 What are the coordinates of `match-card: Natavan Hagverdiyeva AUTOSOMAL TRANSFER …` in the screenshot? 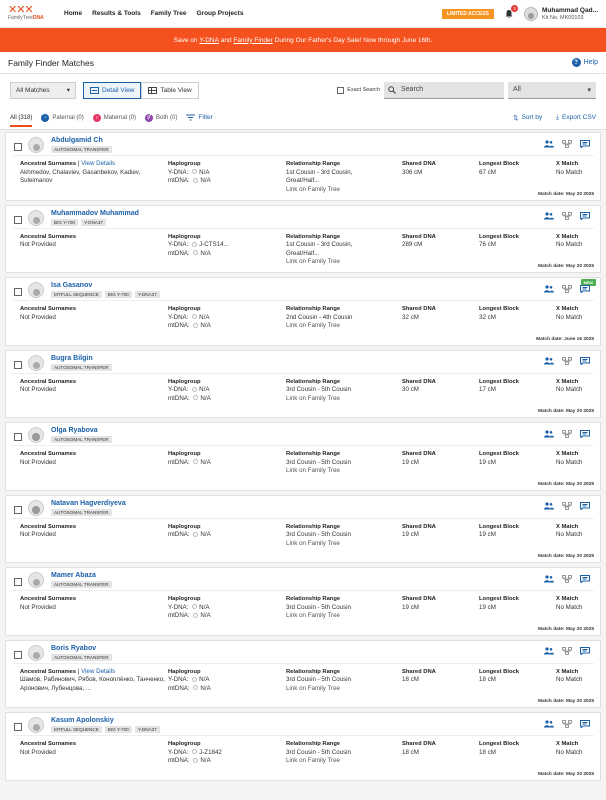 It's located at (303, 528).